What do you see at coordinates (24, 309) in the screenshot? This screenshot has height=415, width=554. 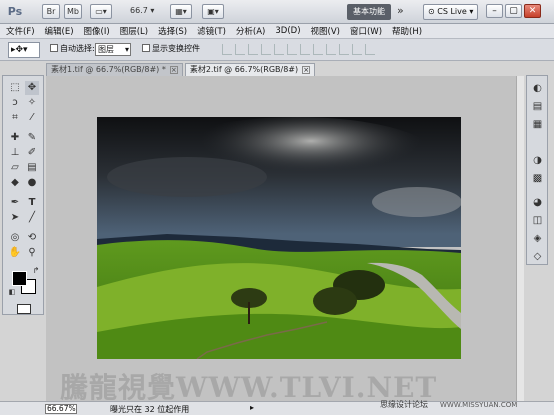 I see `quick-mask-icon` at bounding box center [24, 309].